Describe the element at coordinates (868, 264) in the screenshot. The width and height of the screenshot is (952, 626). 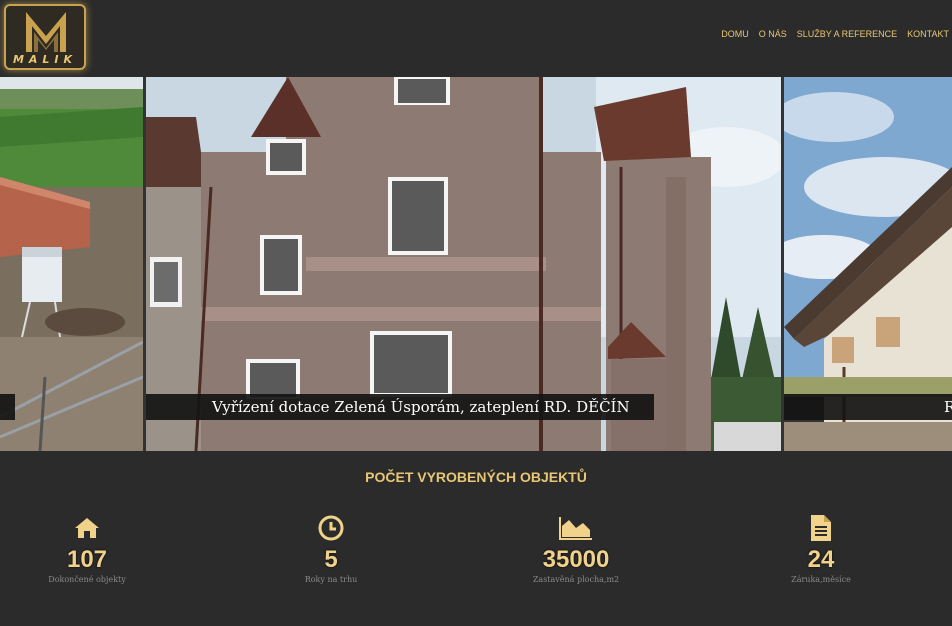
I see `slide-house-roof: R` at that location.